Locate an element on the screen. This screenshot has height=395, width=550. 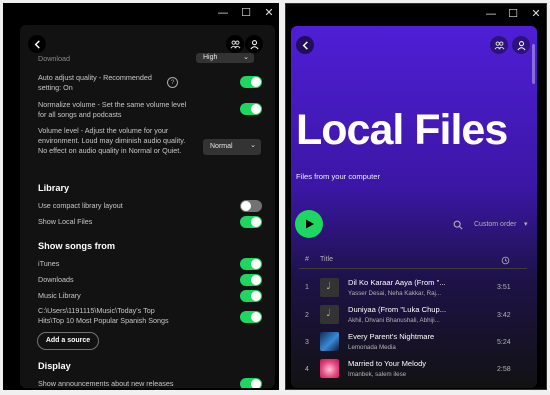
announcements-toggle is located at coordinates (251, 383).